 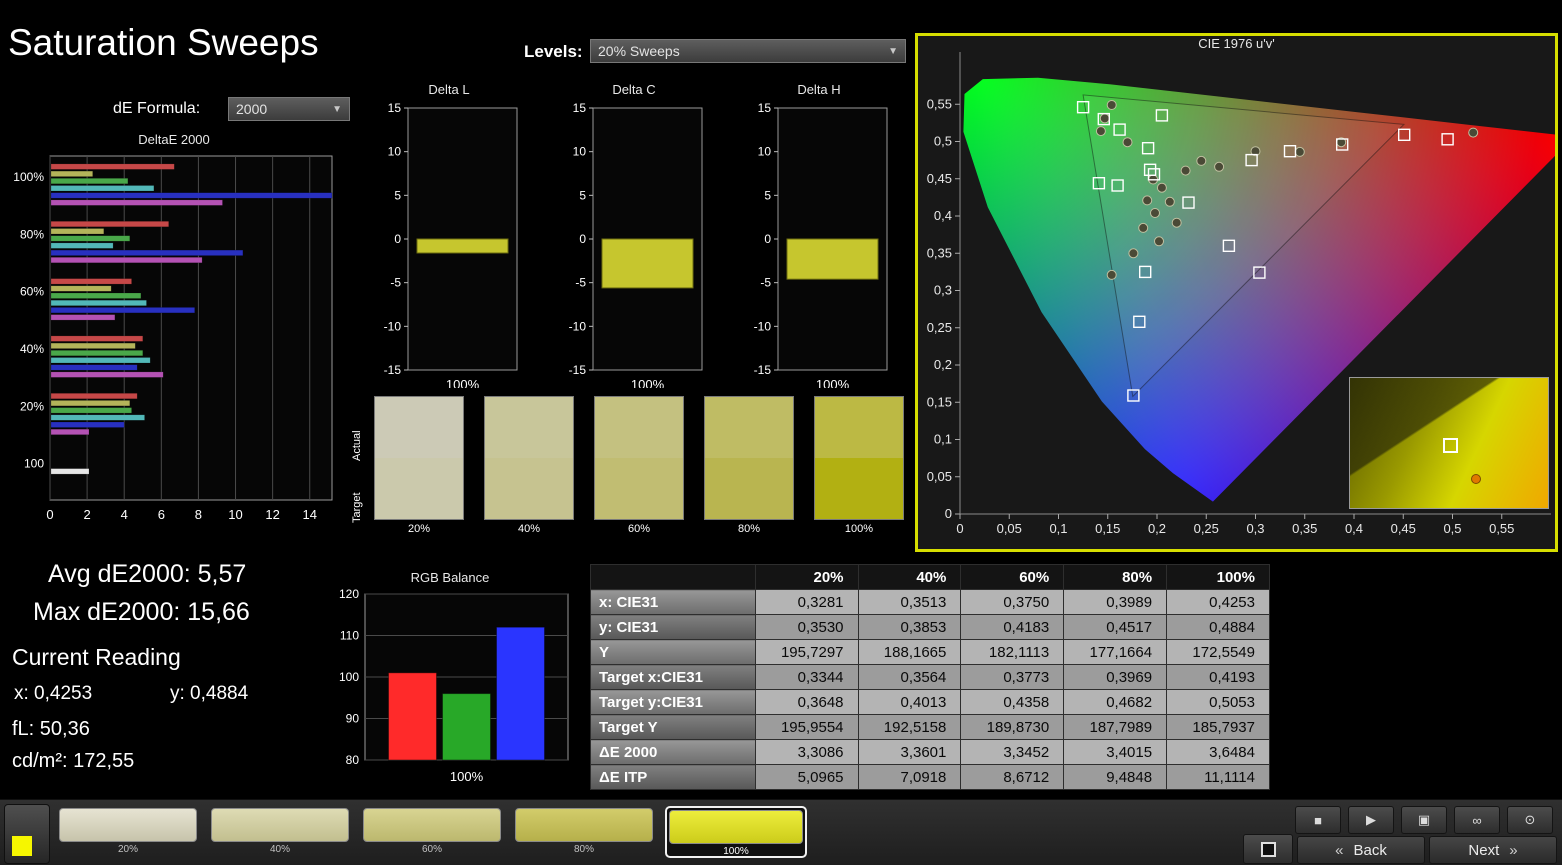 I want to click on levels-dropdown: 20% Sweeps ▼, so click(x=748, y=51).